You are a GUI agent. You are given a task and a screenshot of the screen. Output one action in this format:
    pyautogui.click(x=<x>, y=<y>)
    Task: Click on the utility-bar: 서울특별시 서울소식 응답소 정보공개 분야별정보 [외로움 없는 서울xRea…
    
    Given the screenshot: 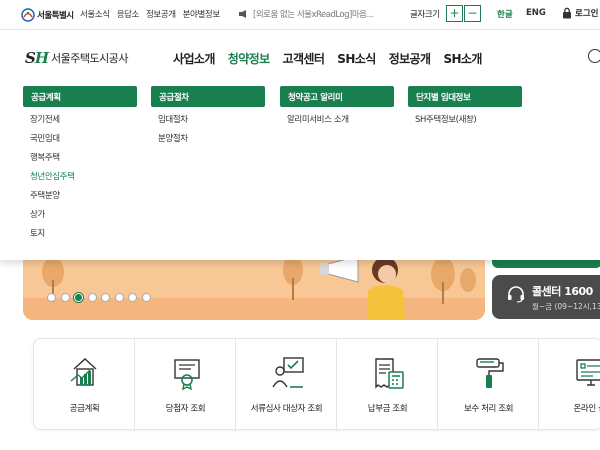 What is the action you would take?
    pyautogui.click(x=300, y=15)
    